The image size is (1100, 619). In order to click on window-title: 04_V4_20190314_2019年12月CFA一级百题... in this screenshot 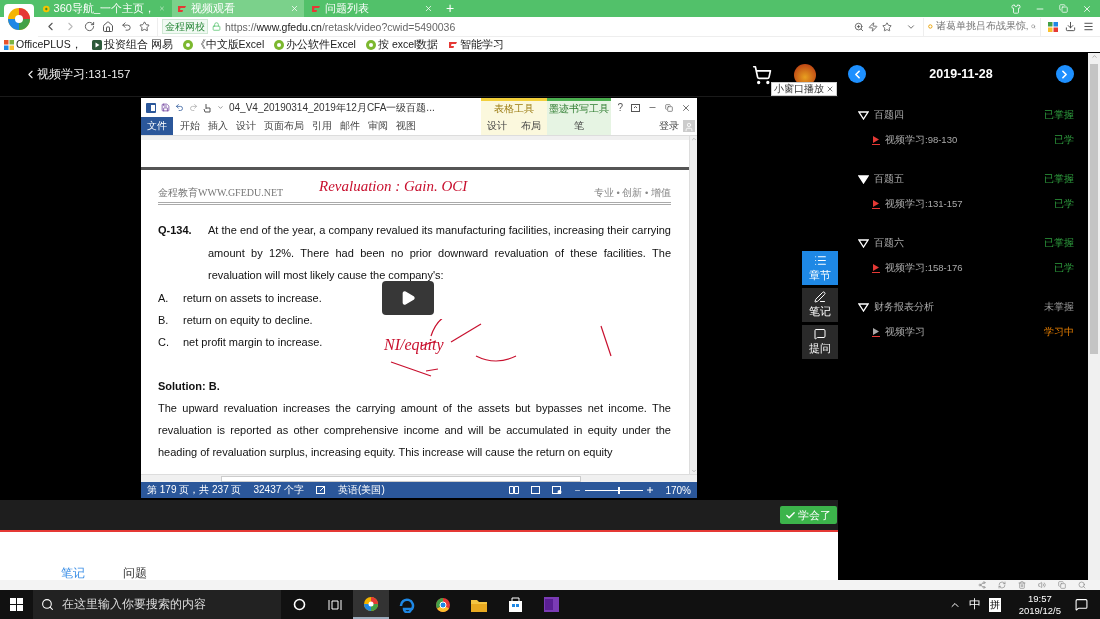, I will do `click(332, 107)`.